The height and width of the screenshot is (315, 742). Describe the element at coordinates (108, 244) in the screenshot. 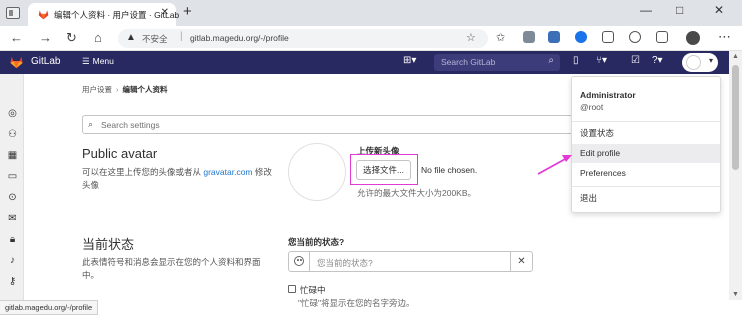

I see `current-status-title: 当前状态` at that location.